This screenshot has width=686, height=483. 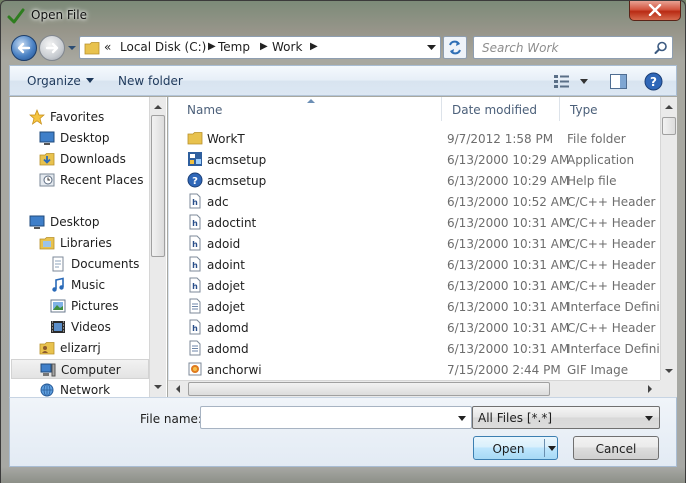 What do you see at coordinates (80, 117) in the screenshot?
I see `nav-item-favorites: Favorites` at bounding box center [80, 117].